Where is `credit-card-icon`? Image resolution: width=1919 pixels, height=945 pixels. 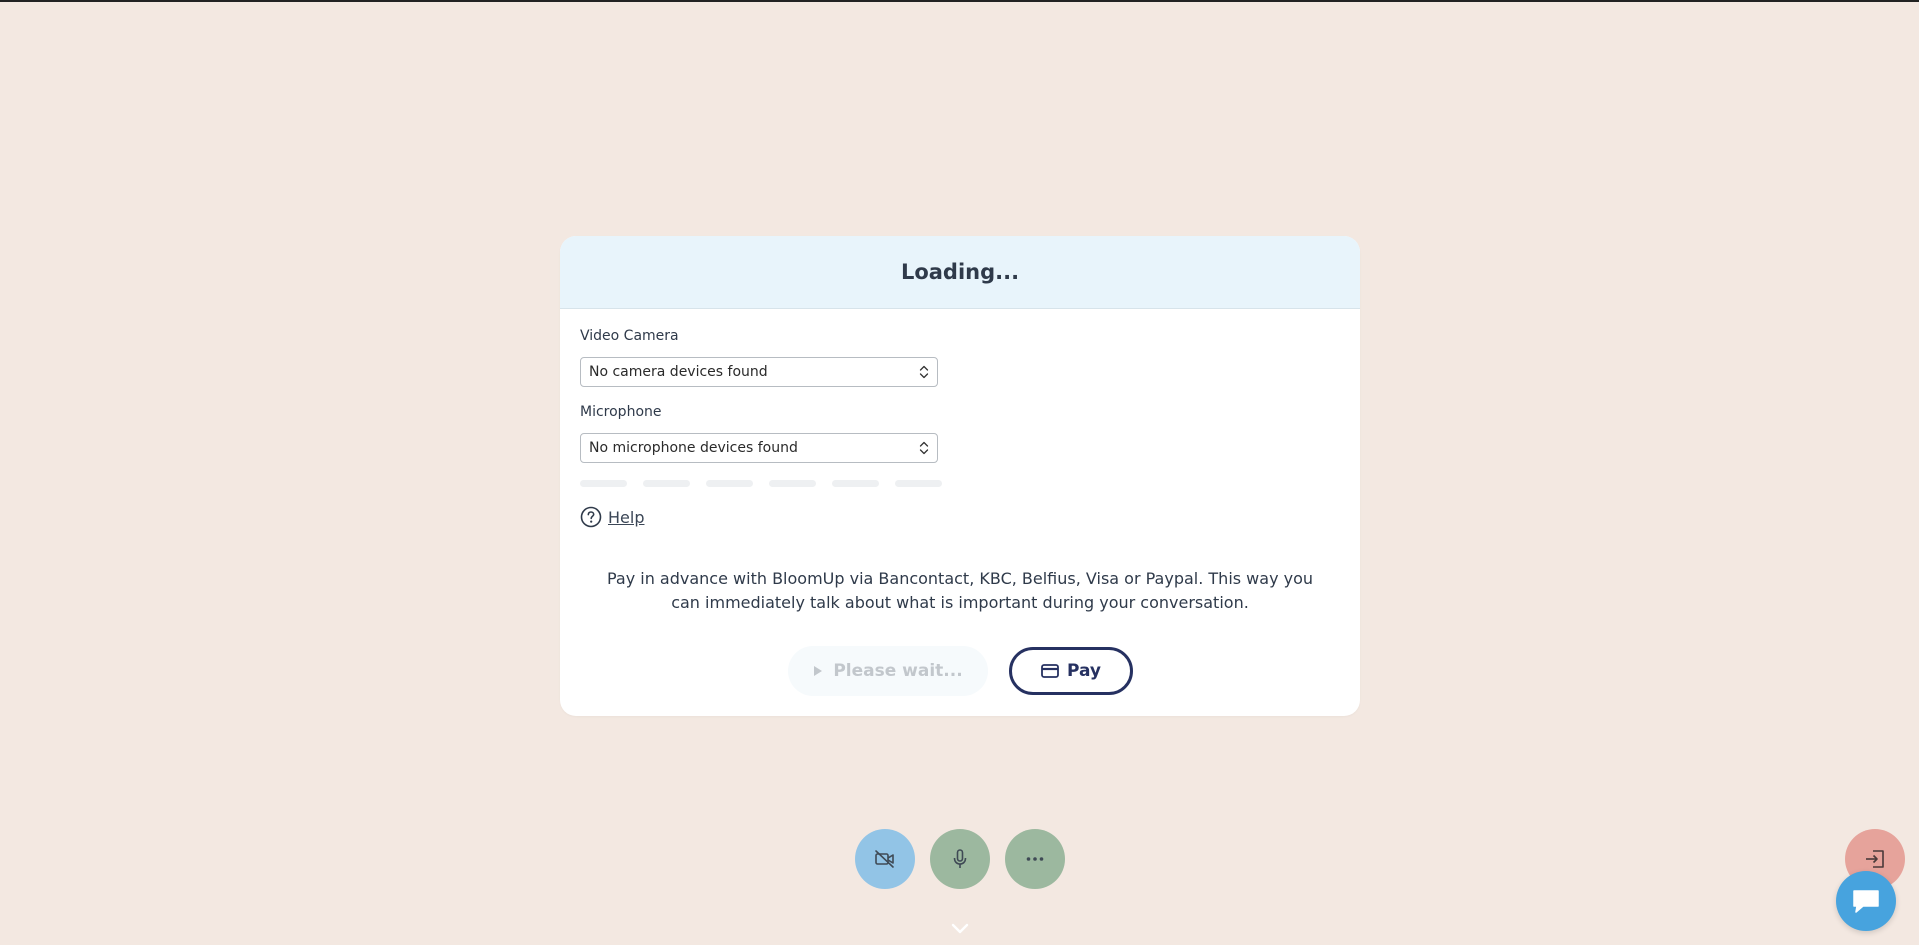
credit-card-icon is located at coordinates (1050, 671).